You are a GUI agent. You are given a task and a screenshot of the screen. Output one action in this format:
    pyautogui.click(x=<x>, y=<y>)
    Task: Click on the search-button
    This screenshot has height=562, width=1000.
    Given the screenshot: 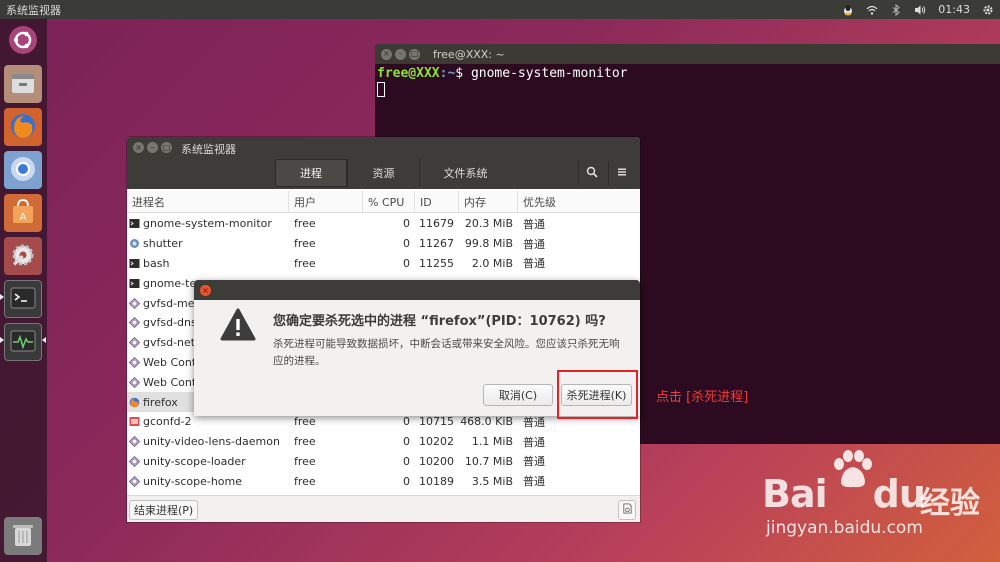 What is the action you would take?
    pyautogui.click(x=591, y=173)
    